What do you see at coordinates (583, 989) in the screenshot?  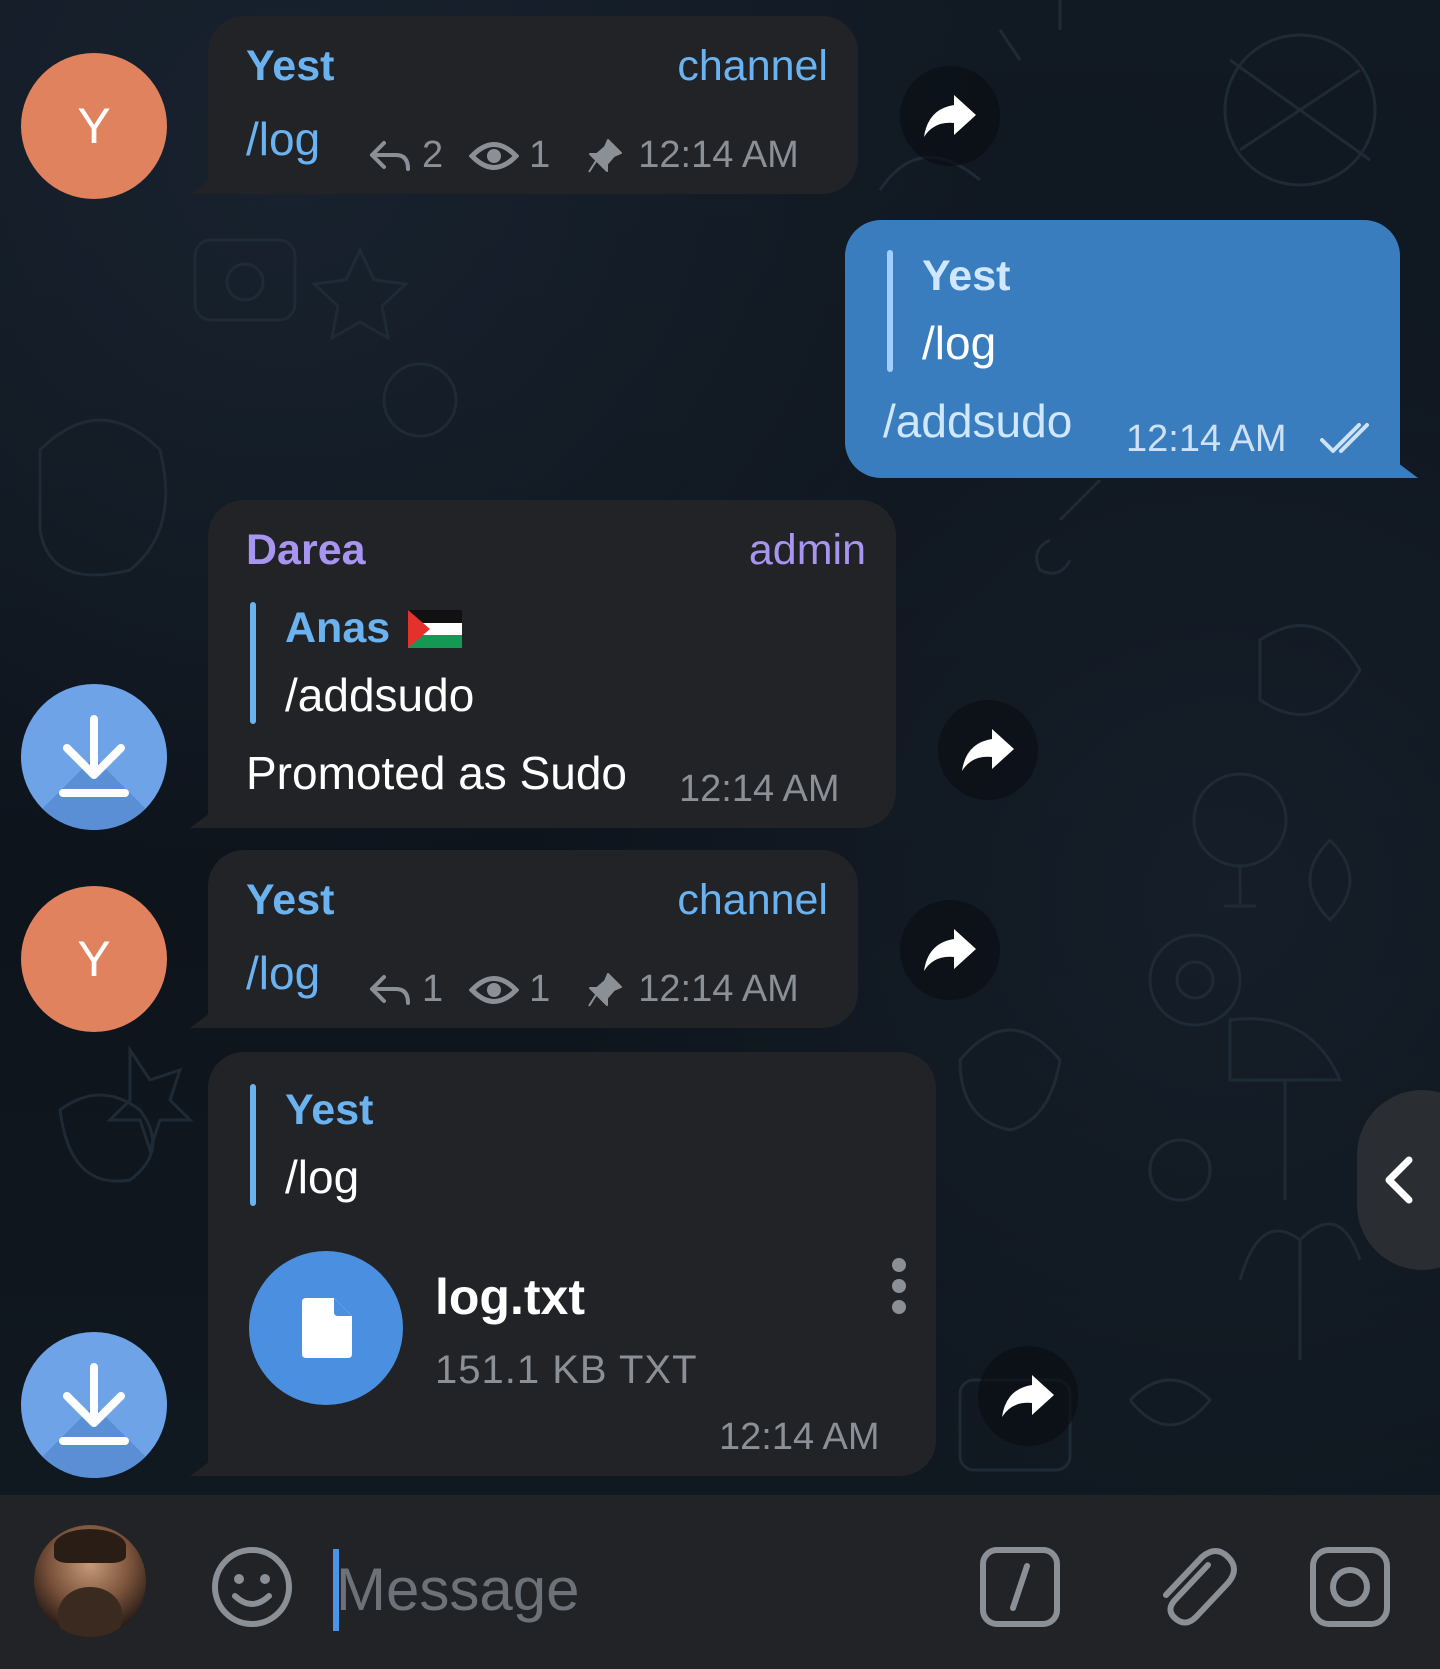 I see `message-meta: 1 1 12:14 AM` at bounding box center [583, 989].